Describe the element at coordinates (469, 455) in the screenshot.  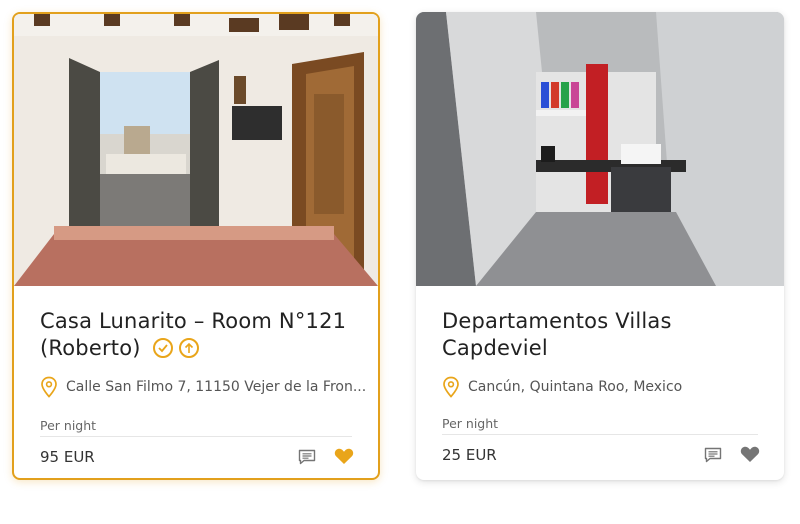
I see `price: 25 EUR` at that location.